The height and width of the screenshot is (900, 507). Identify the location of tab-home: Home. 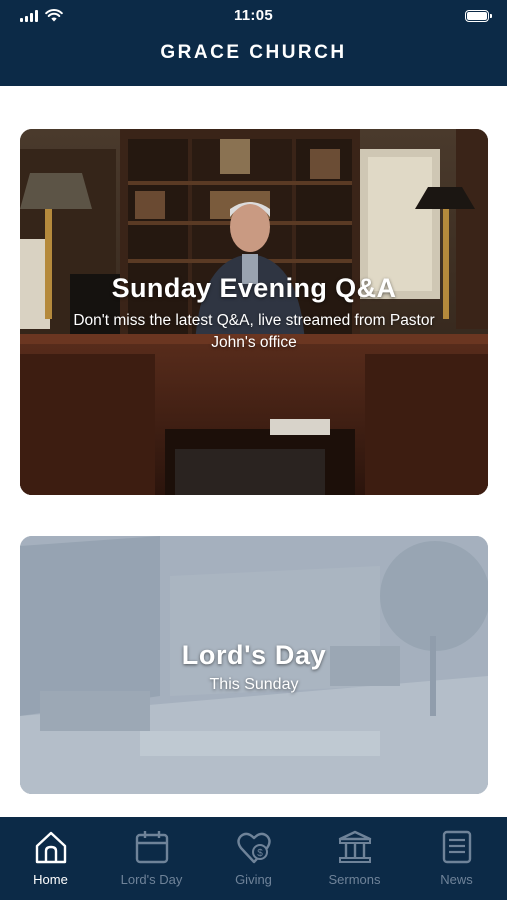
(50, 858).